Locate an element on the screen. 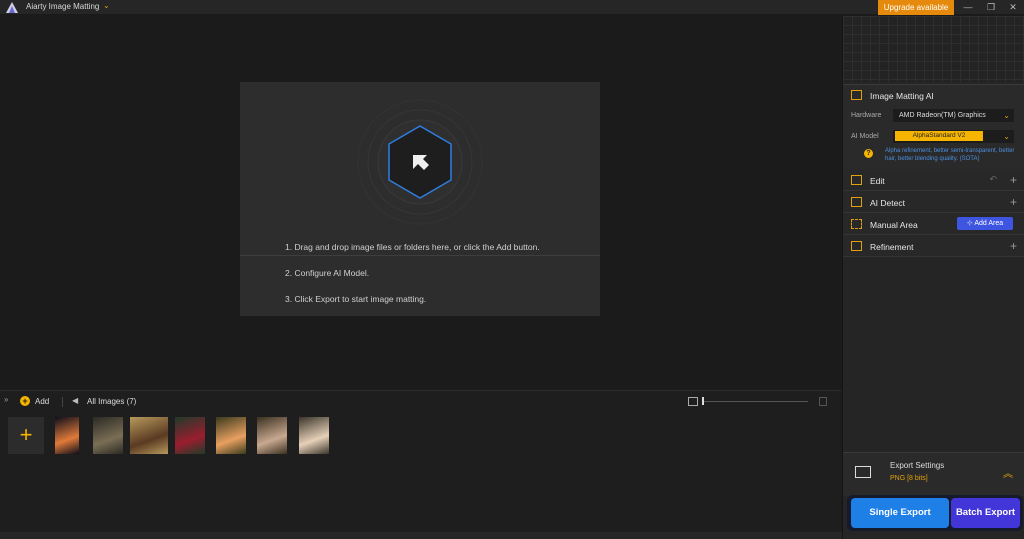 This screenshot has height=539, width=1024. refinement-icon is located at coordinates (856, 246).